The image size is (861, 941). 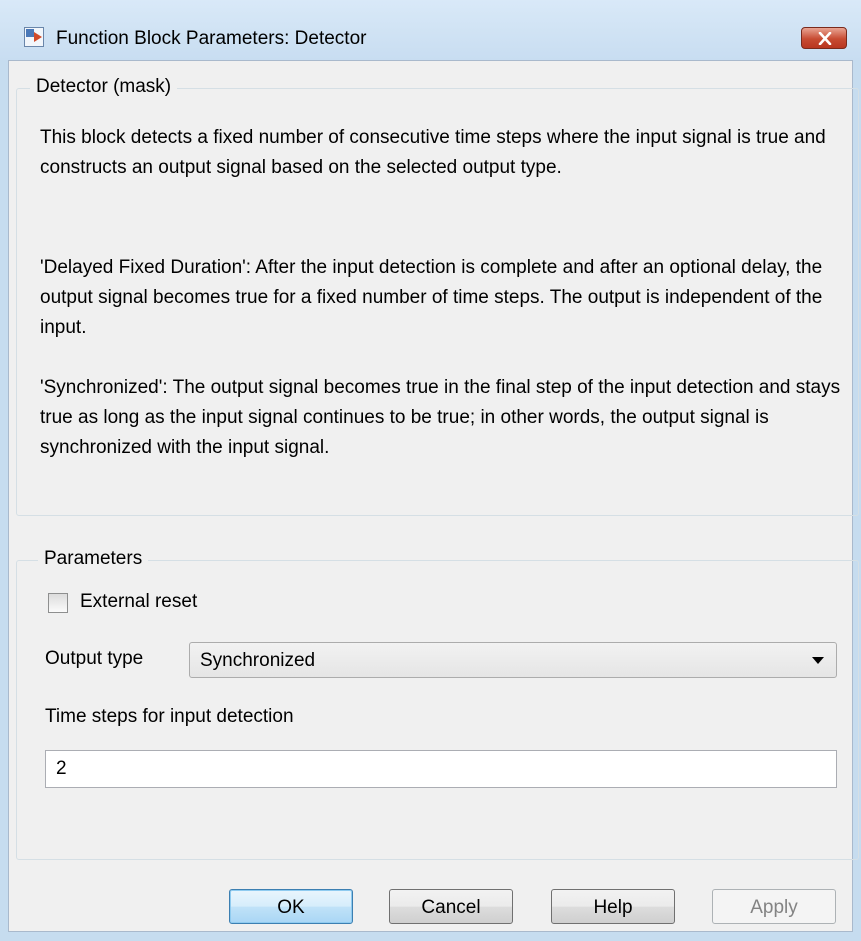 What do you see at coordinates (169, 716) in the screenshot?
I see `time-steps-label: Time steps for input detection` at bounding box center [169, 716].